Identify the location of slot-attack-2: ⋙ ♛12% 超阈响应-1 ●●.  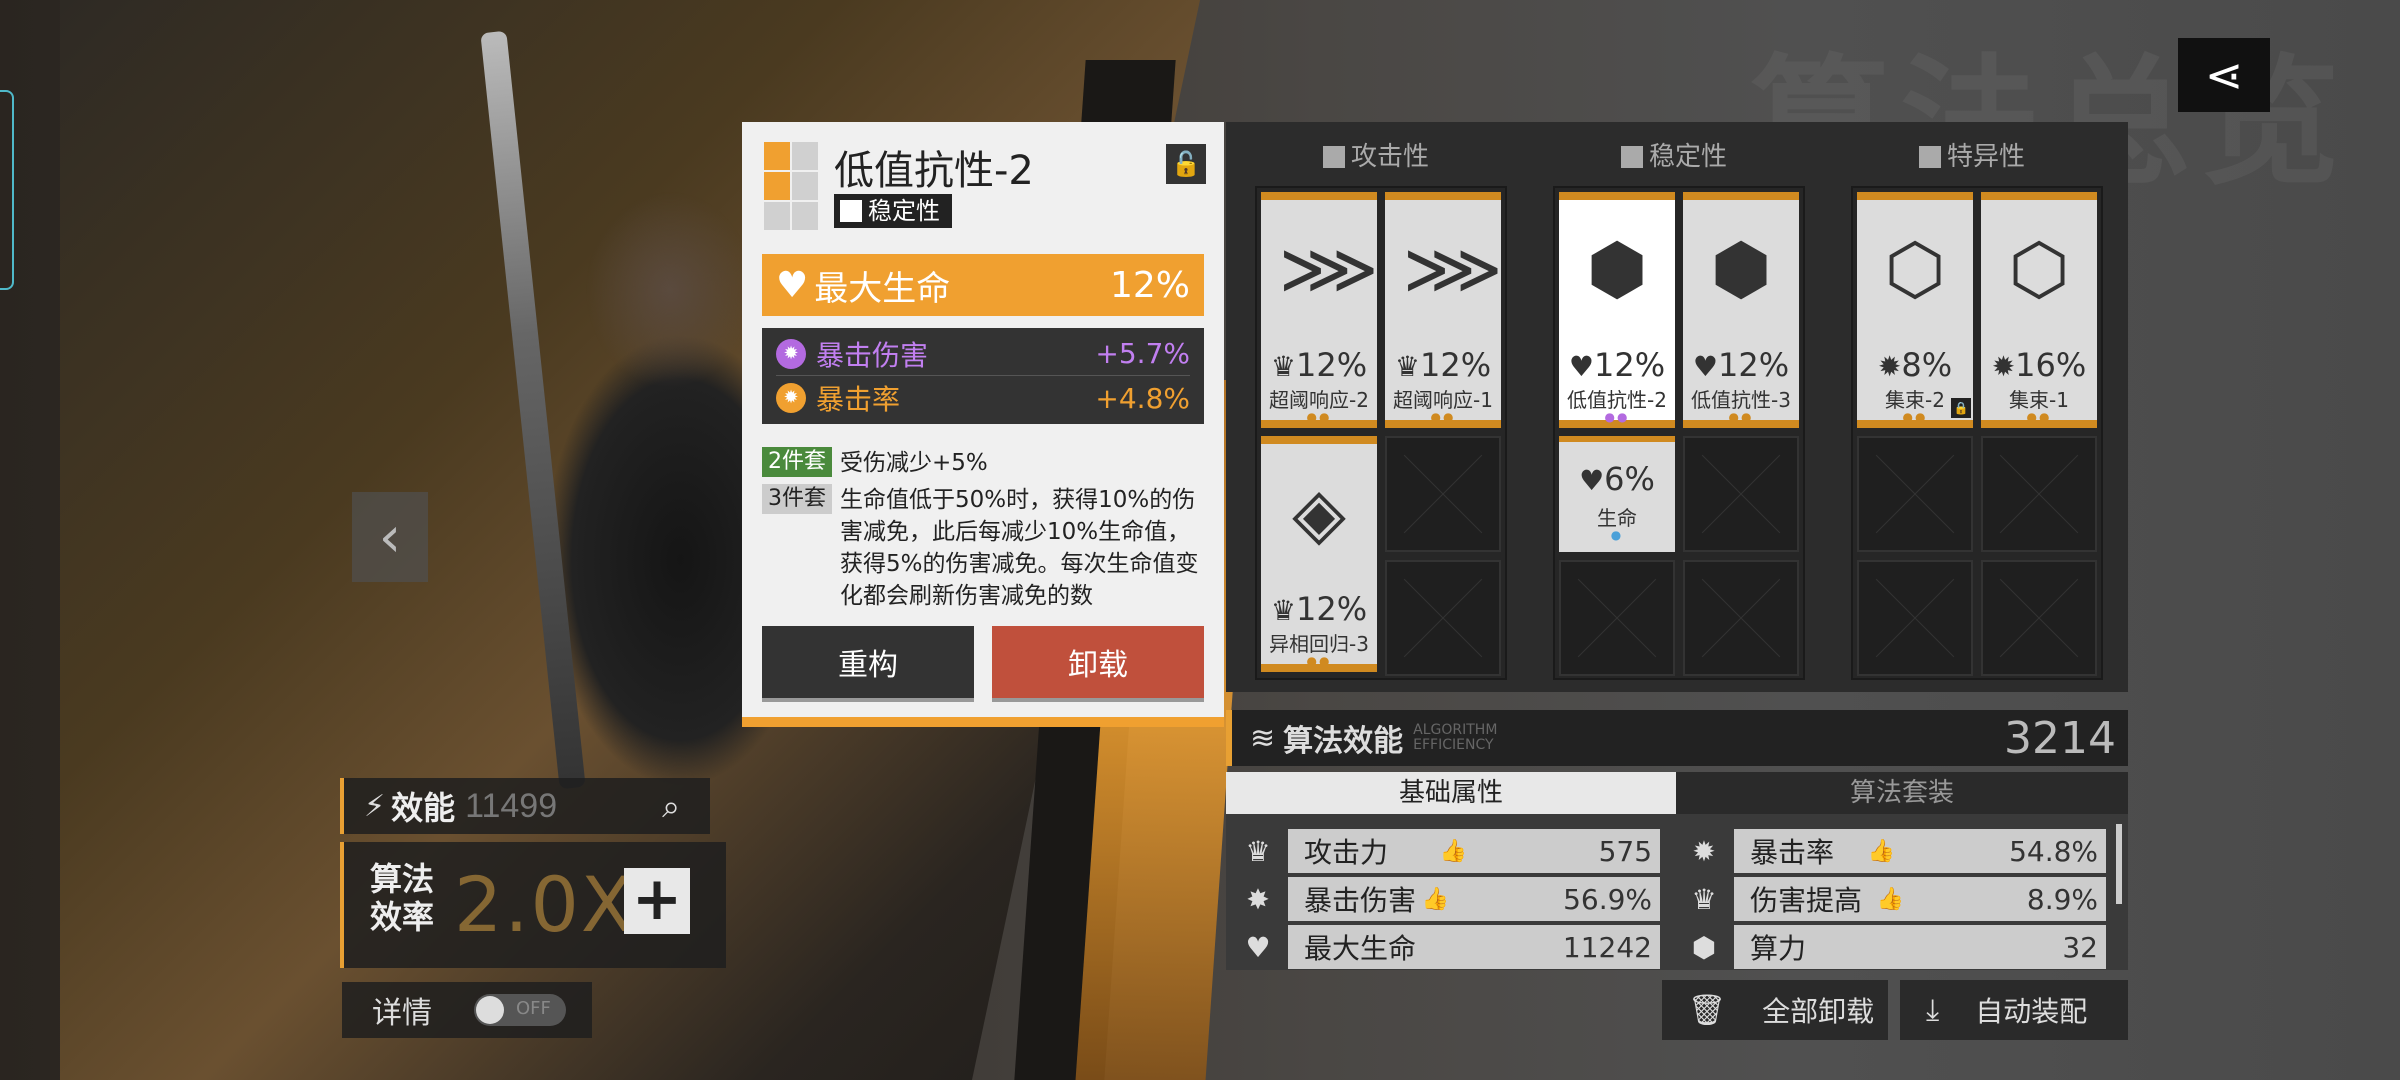
(1444, 310).